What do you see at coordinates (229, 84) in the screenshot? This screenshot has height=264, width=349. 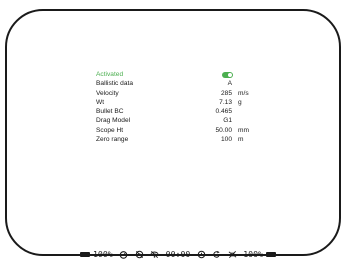 I see `setting-value: A` at bounding box center [229, 84].